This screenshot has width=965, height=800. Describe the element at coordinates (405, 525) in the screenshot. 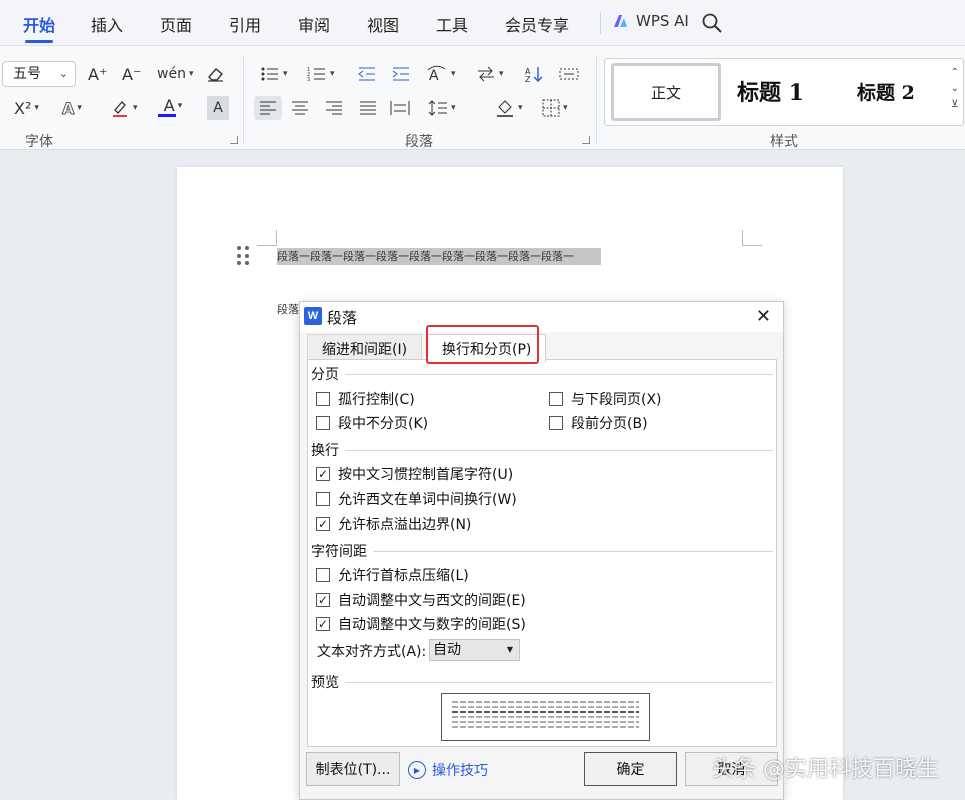

I see `checkbox-label: 允许标点溢出边界(N)` at that location.